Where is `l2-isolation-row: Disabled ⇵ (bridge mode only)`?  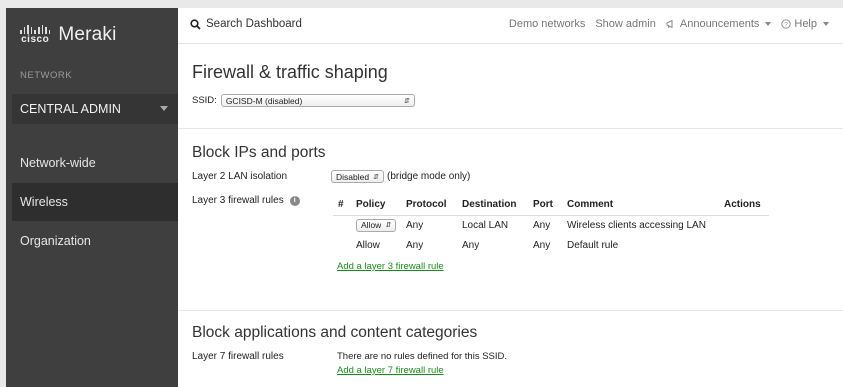 l2-isolation-row: Disabled ⇵ (bridge mode only) is located at coordinates (400, 176).